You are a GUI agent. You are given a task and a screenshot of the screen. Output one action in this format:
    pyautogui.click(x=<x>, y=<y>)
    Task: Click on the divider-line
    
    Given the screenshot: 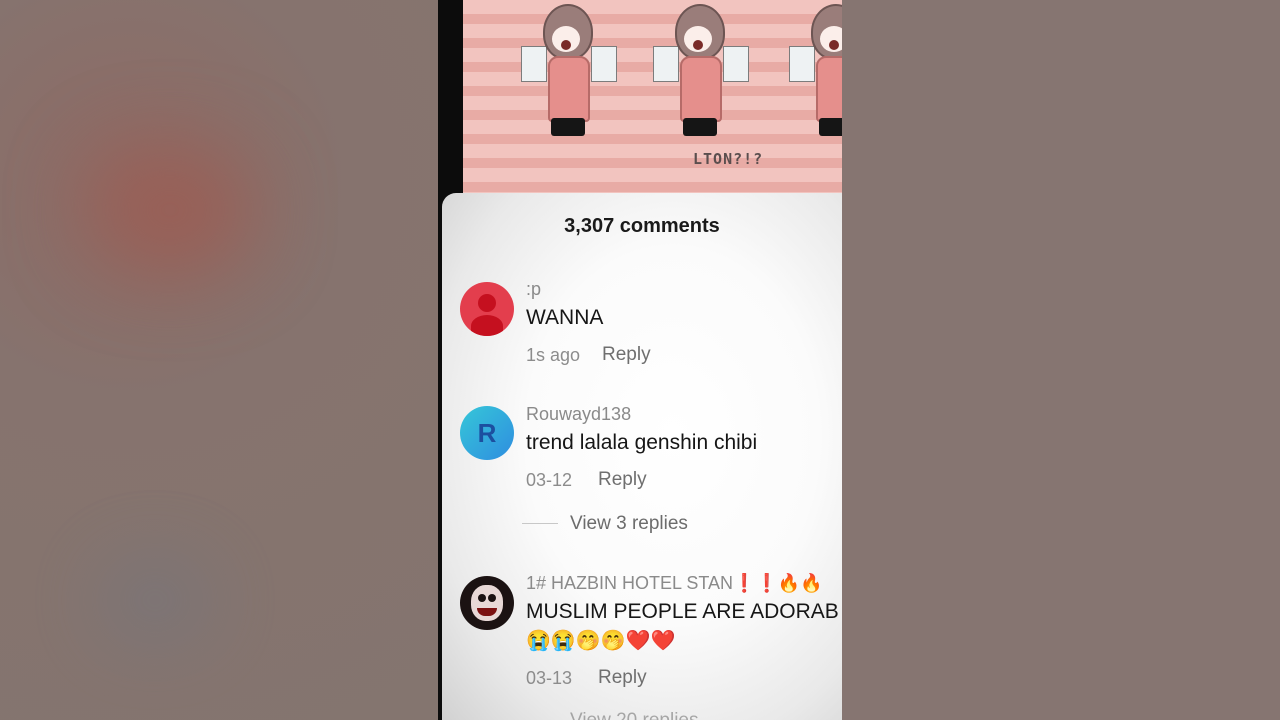 What is the action you would take?
    pyautogui.click(x=540, y=524)
    